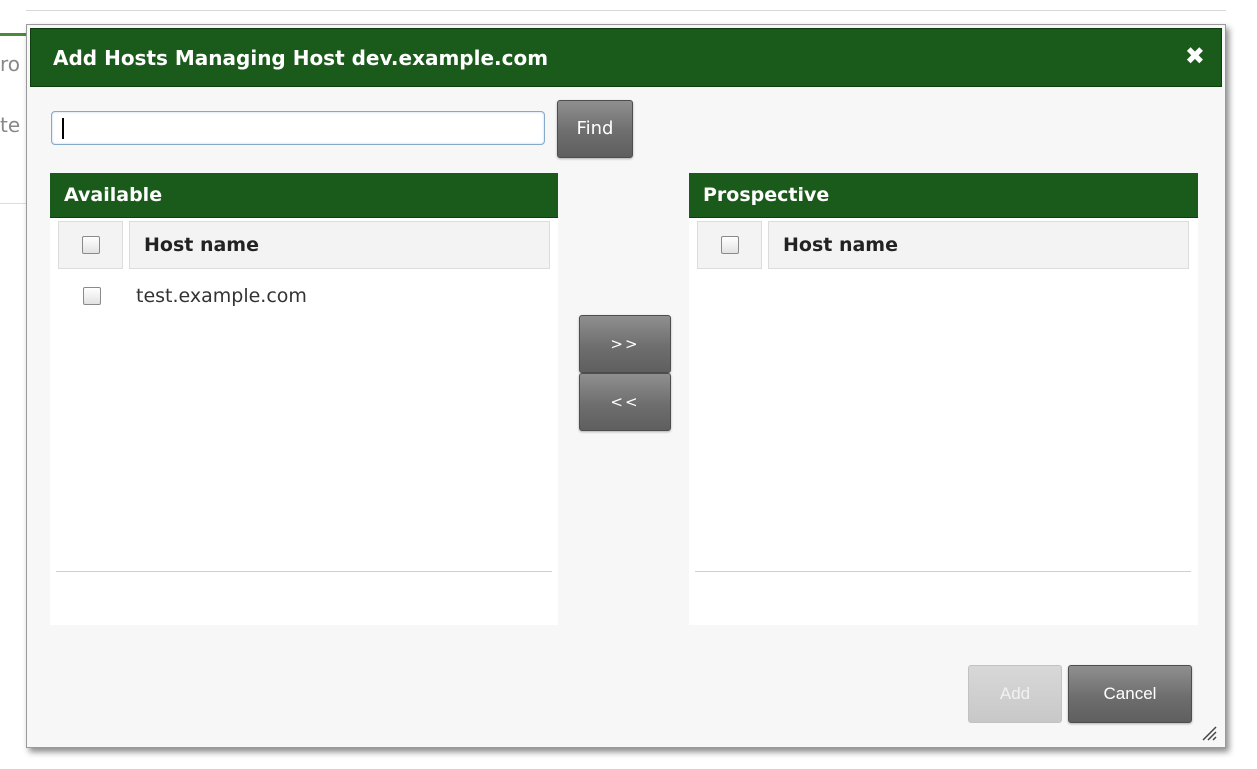  What do you see at coordinates (92, 296) in the screenshot?
I see `row-checkbox` at bounding box center [92, 296].